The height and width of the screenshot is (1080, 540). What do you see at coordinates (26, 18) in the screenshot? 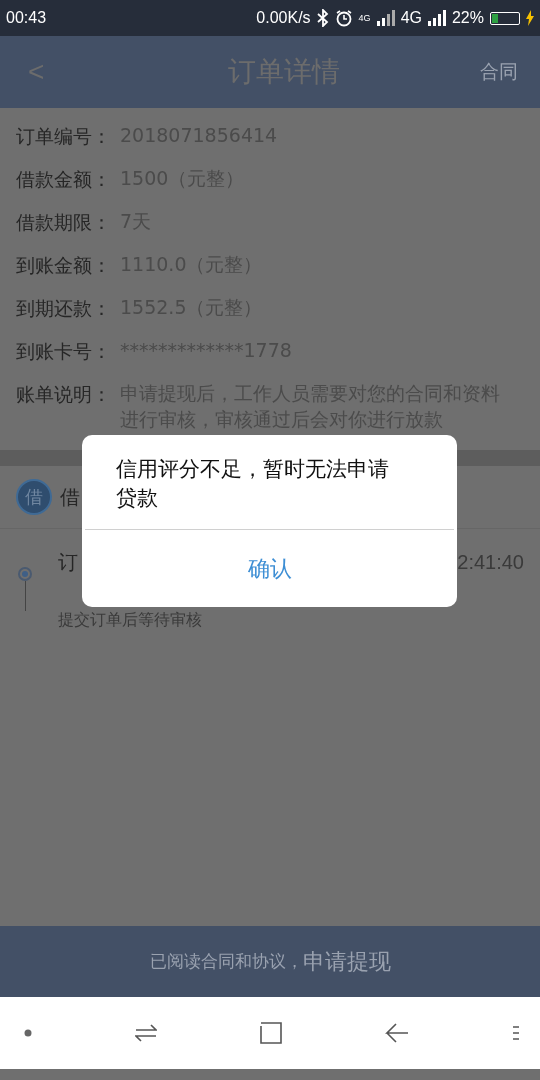
I see `clock-time: 00:43` at bounding box center [26, 18].